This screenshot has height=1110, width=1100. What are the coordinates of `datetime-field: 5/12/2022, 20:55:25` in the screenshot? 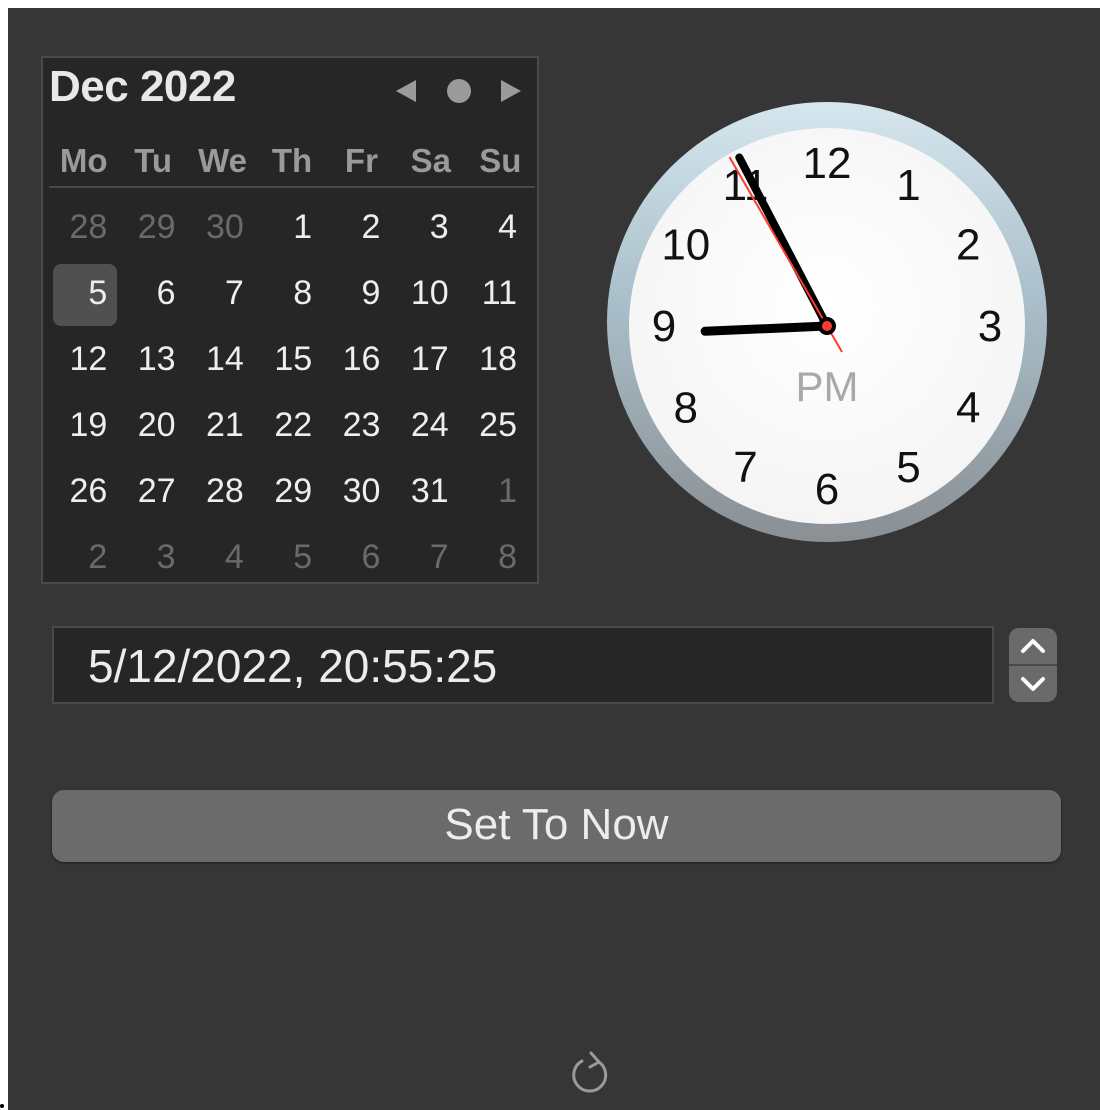 It's located at (523, 665).